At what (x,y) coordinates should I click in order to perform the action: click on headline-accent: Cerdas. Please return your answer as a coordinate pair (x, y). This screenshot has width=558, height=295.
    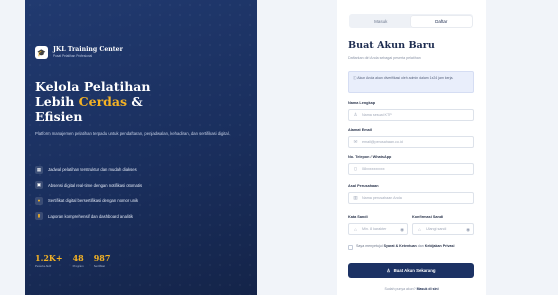
    Looking at the image, I should click on (103, 101).